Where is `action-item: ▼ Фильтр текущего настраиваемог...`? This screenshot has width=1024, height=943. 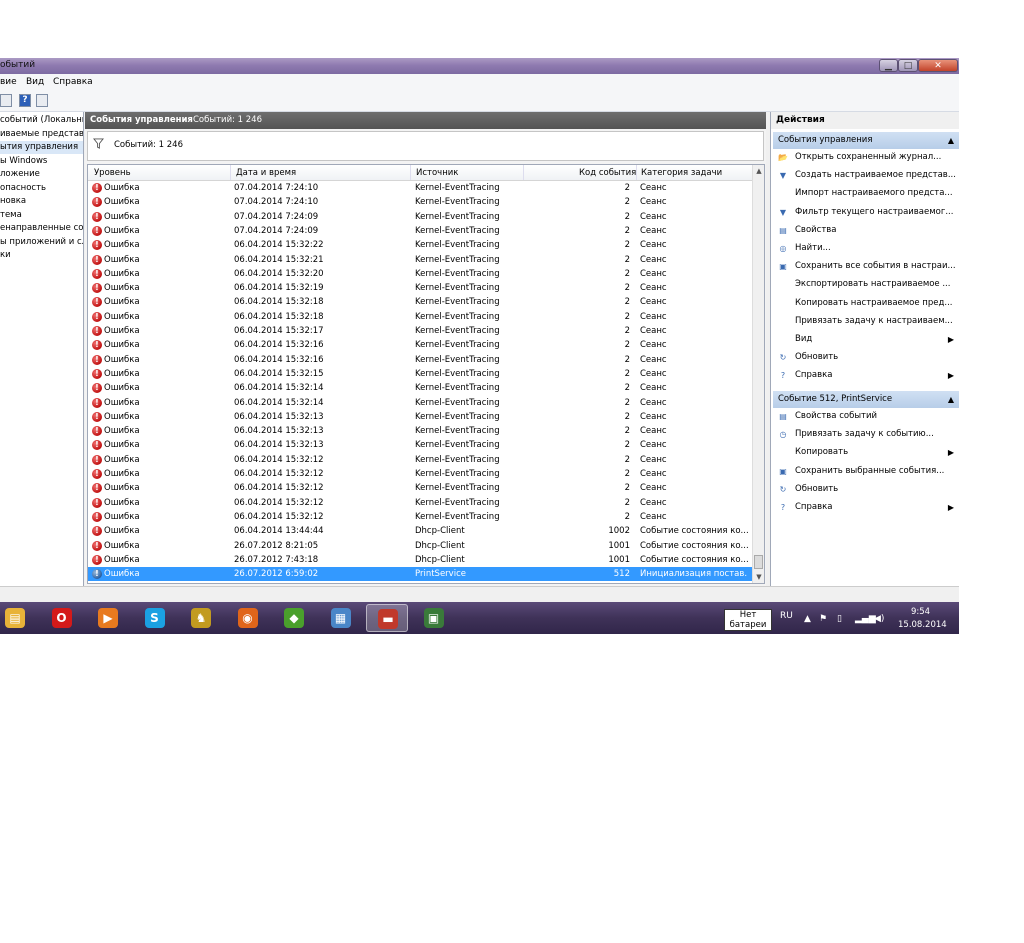 action-item: ▼ Фильтр текущего настраиваемог... is located at coordinates (866, 212).